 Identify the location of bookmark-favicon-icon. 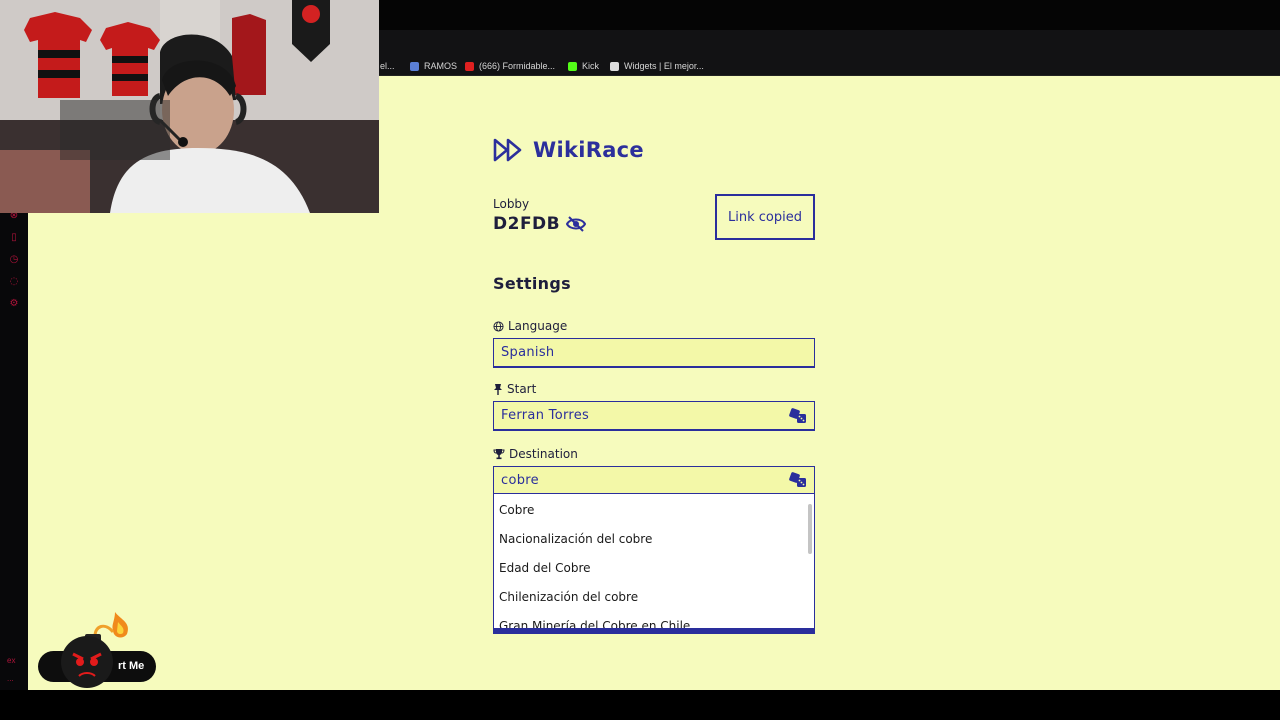
(414, 66).